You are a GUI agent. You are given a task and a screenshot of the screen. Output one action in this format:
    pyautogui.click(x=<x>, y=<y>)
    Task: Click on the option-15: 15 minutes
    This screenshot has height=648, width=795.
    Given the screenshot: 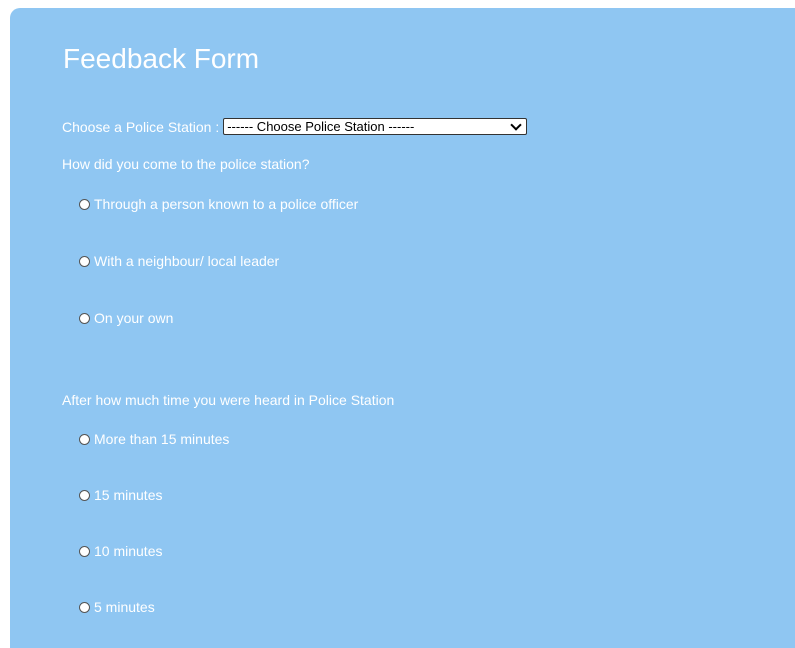 What is the action you would take?
    pyautogui.click(x=120, y=495)
    